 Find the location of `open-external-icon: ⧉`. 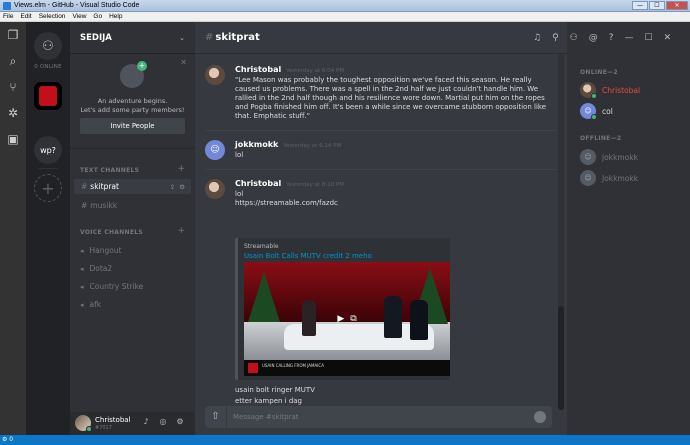

open-external-icon: ⧉ is located at coordinates (353, 320).